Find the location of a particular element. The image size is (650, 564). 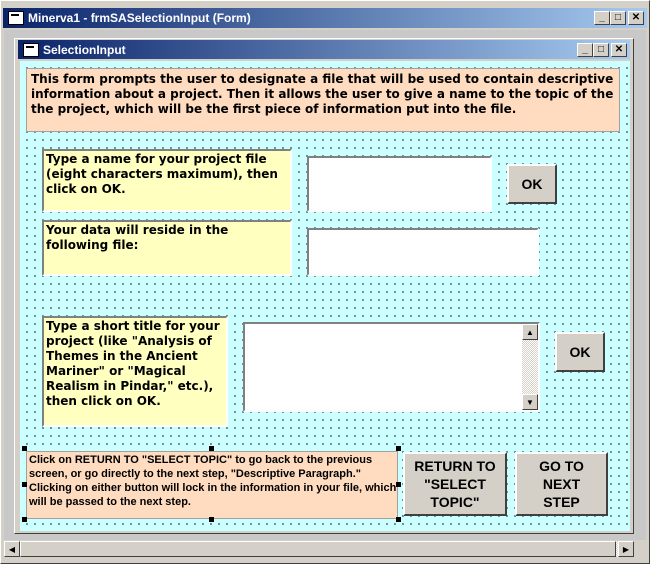

selection-handle-tr is located at coordinates (398, 448).